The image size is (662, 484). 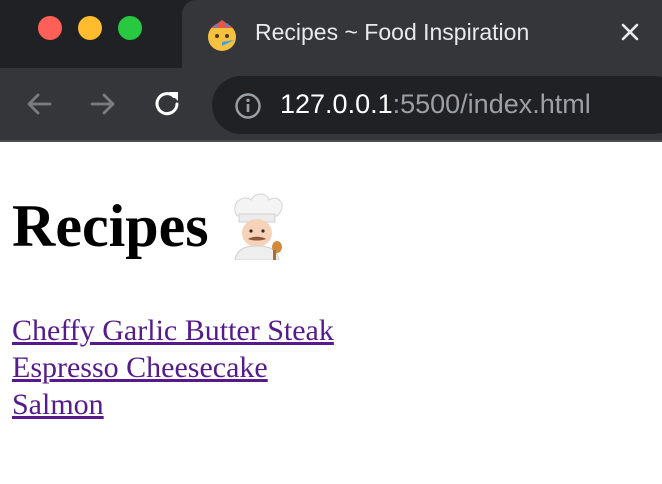 What do you see at coordinates (491, 104) in the screenshot?
I see `address-path: :5500/index.html` at bounding box center [491, 104].